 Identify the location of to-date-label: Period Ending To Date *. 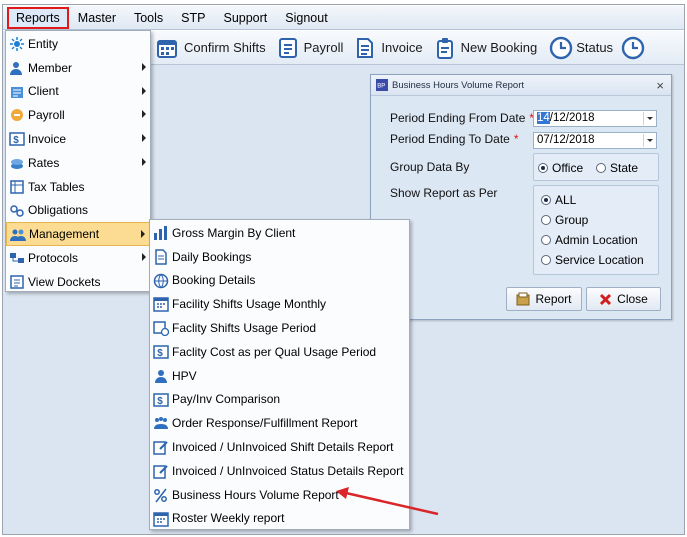
(454, 139).